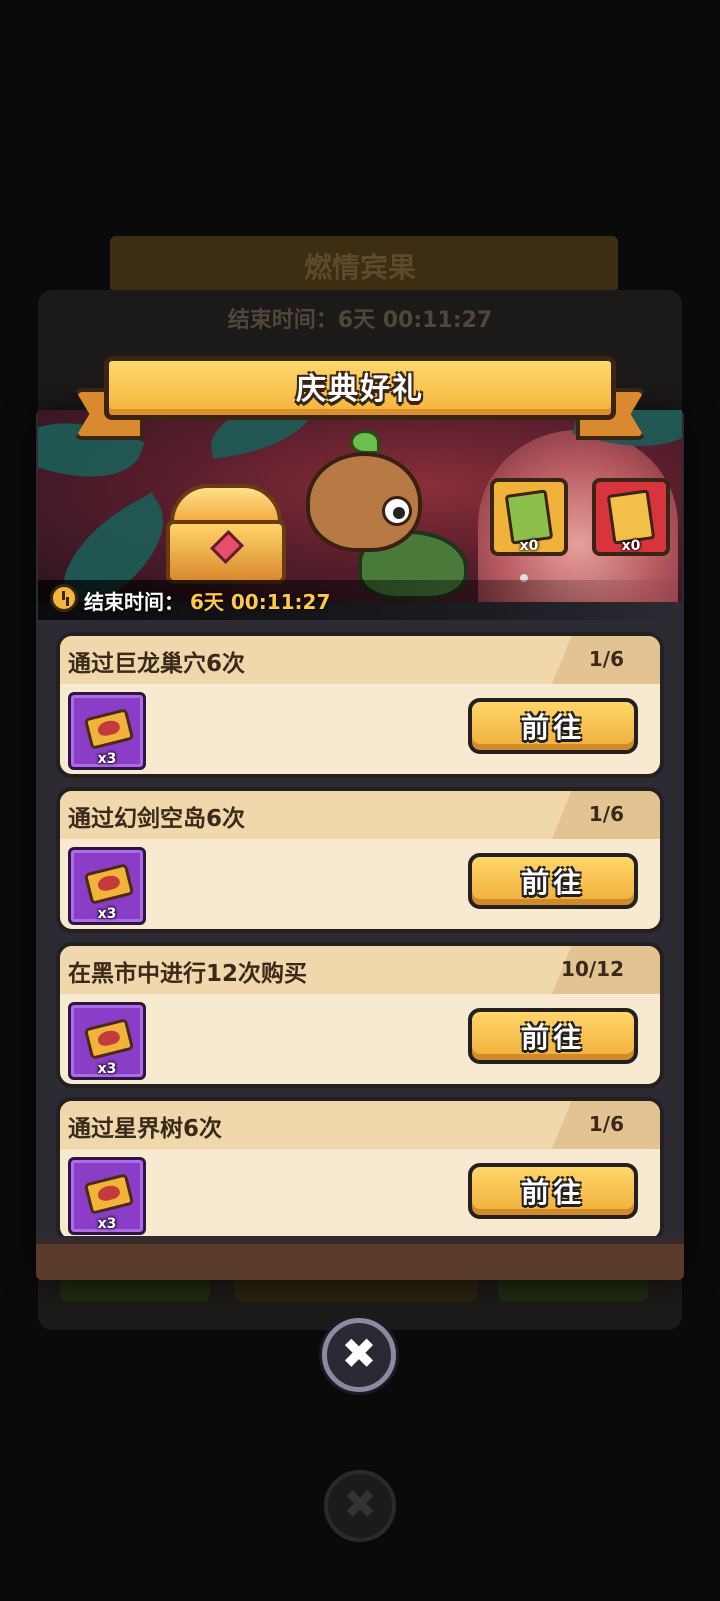 The height and width of the screenshot is (1601, 720). What do you see at coordinates (529, 546) in the screenshot?
I see `green-ticket-count: x0` at bounding box center [529, 546].